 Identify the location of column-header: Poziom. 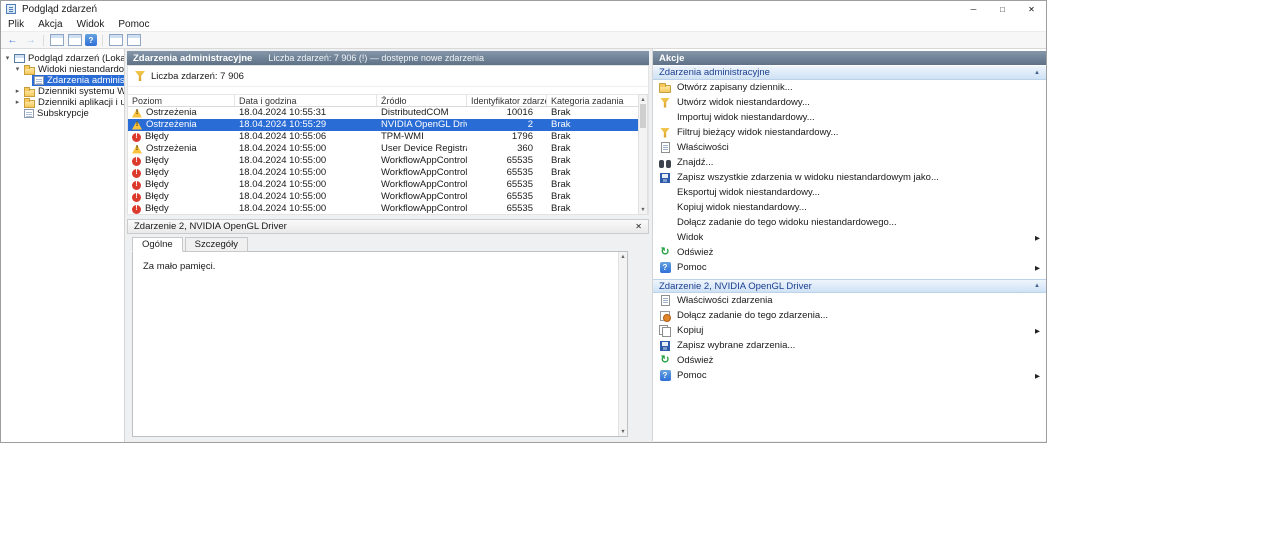
(181, 100).